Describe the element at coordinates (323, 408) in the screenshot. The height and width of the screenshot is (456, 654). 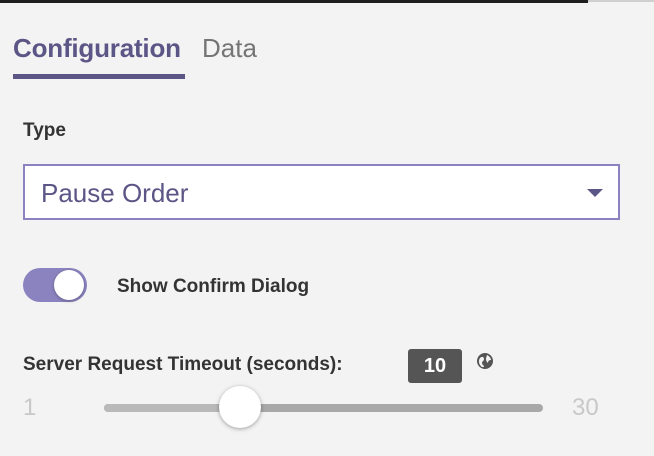
I see `timeout-slider-track` at that location.